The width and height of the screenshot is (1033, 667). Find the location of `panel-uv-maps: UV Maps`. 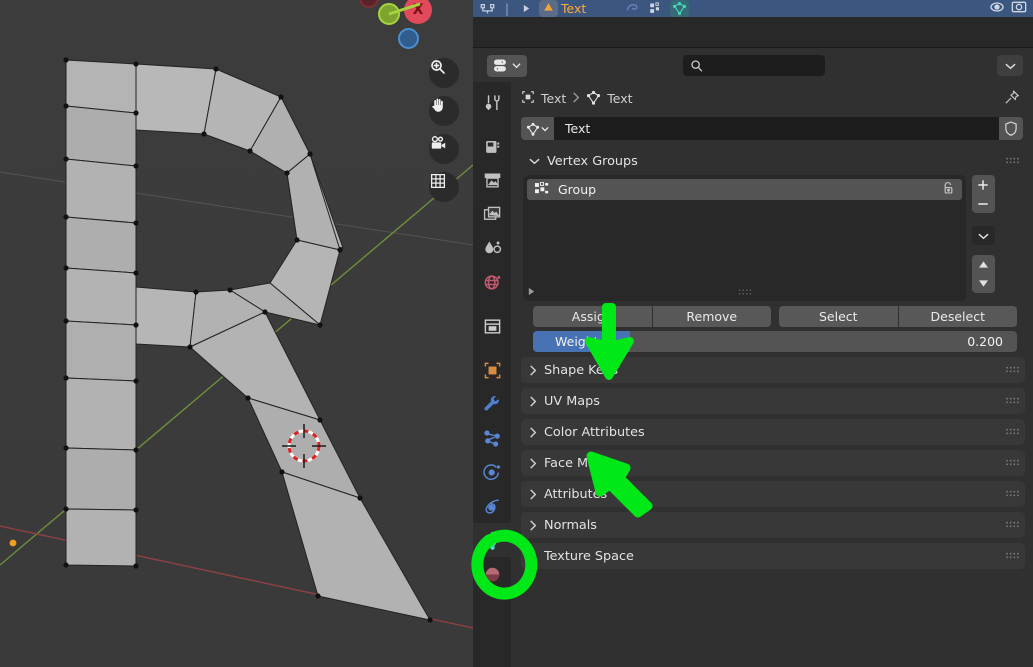

panel-uv-maps: UV Maps is located at coordinates (773, 401).